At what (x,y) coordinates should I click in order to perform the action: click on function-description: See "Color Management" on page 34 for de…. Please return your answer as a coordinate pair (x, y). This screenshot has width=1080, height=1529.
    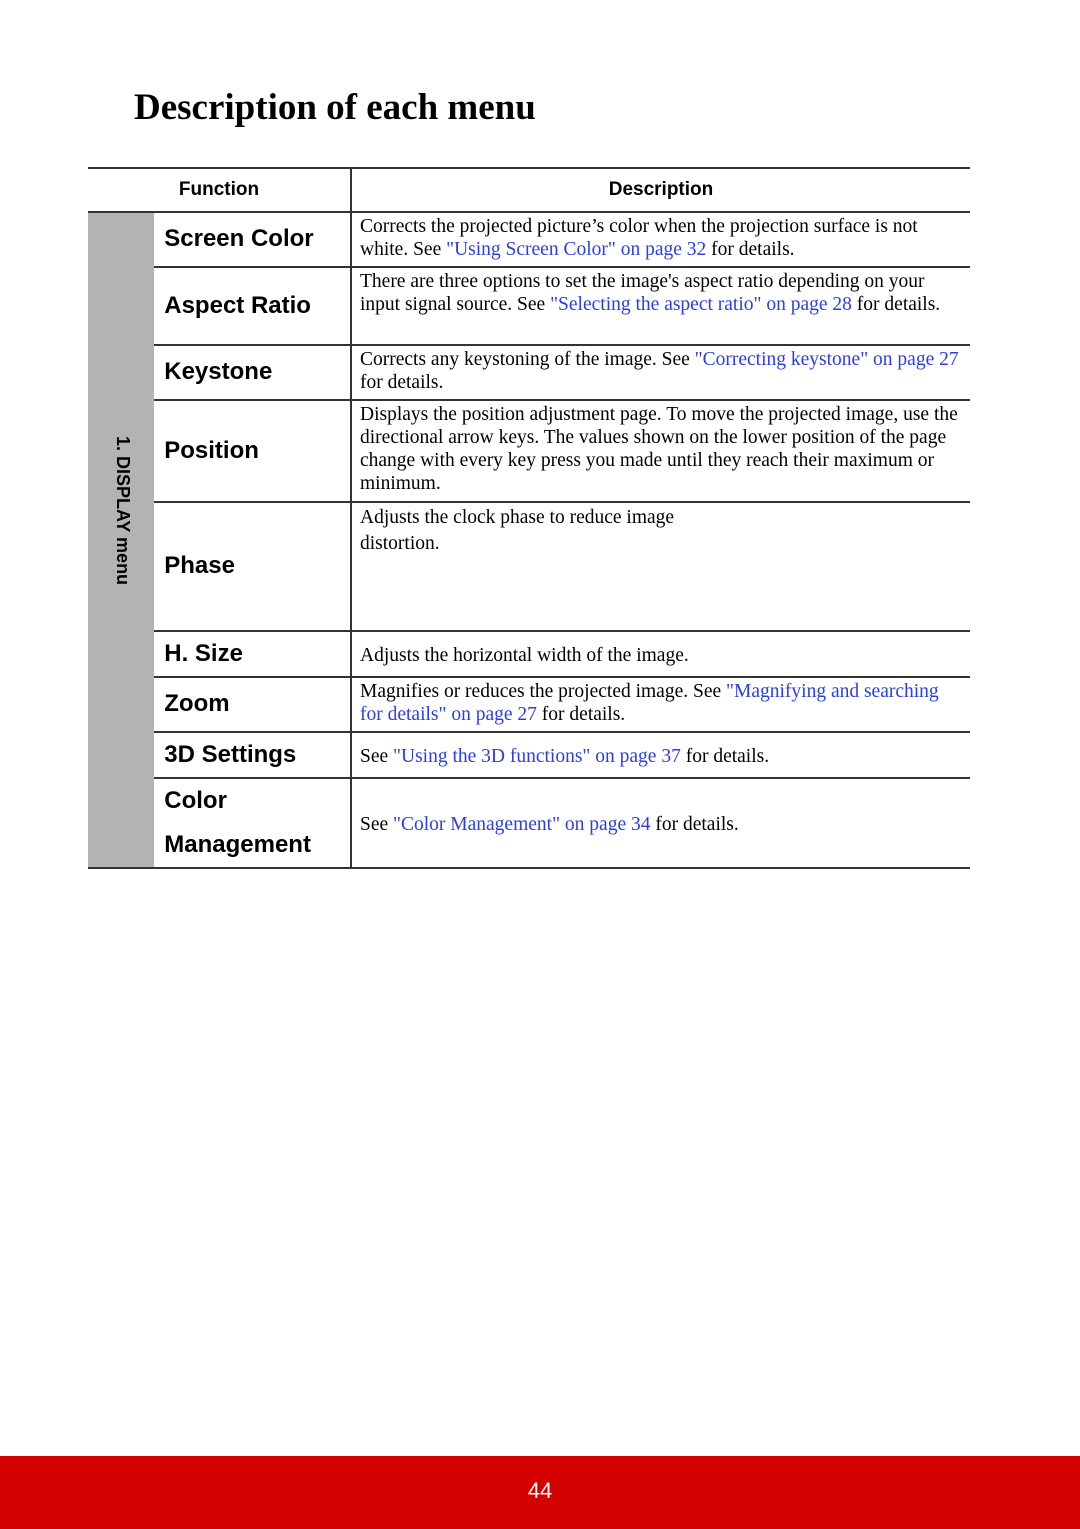
    Looking at the image, I should click on (660, 823).